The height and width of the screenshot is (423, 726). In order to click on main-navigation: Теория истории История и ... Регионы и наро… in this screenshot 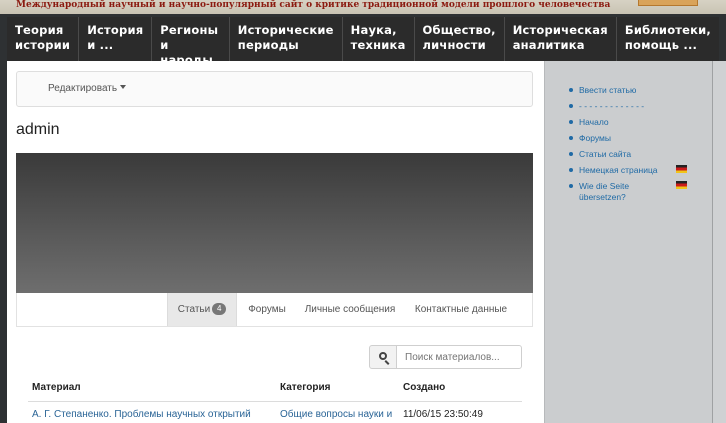, I will do `click(363, 42)`.